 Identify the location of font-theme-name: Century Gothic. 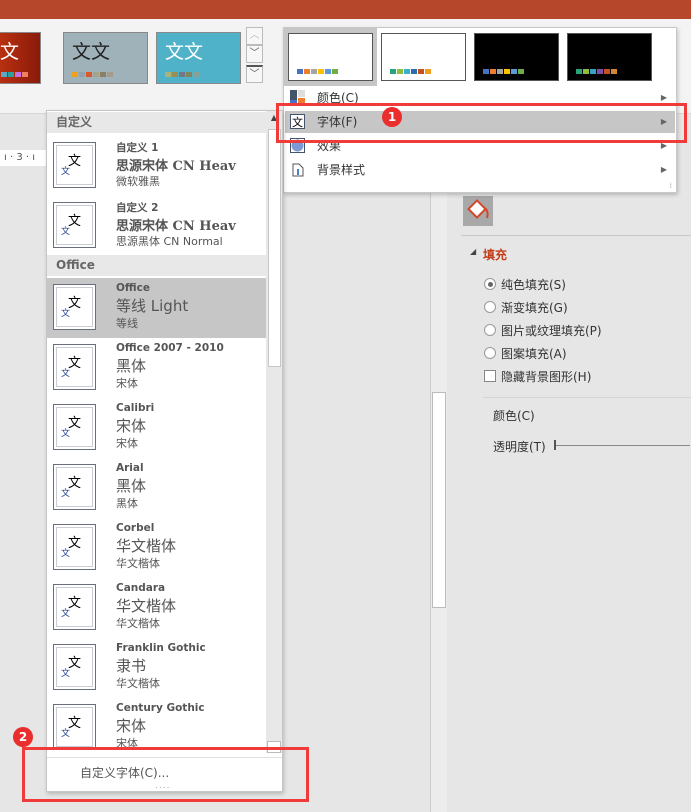
(160, 708).